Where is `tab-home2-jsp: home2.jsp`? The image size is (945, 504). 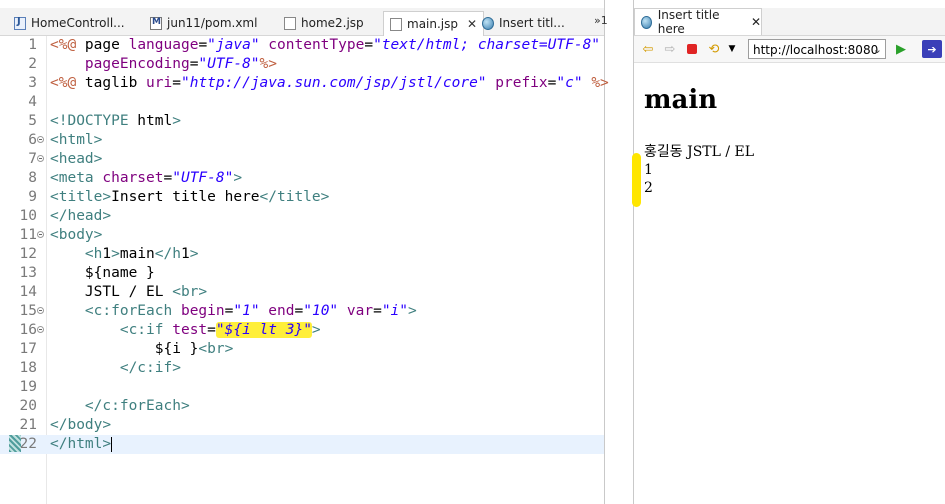 tab-home2-jsp: home2.jsp is located at coordinates (324, 23).